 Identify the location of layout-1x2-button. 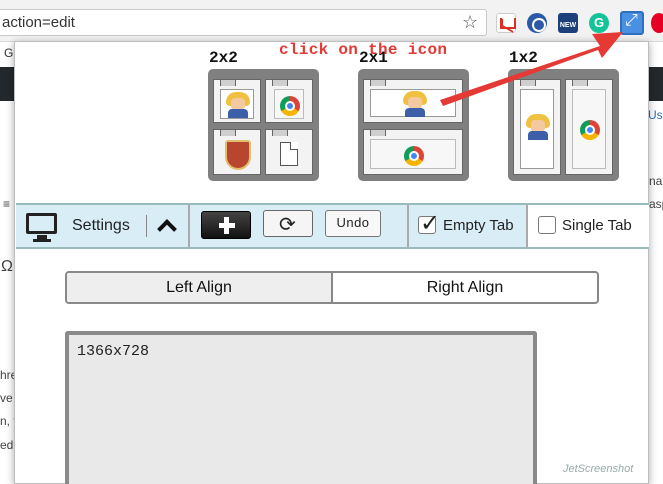
(563, 125).